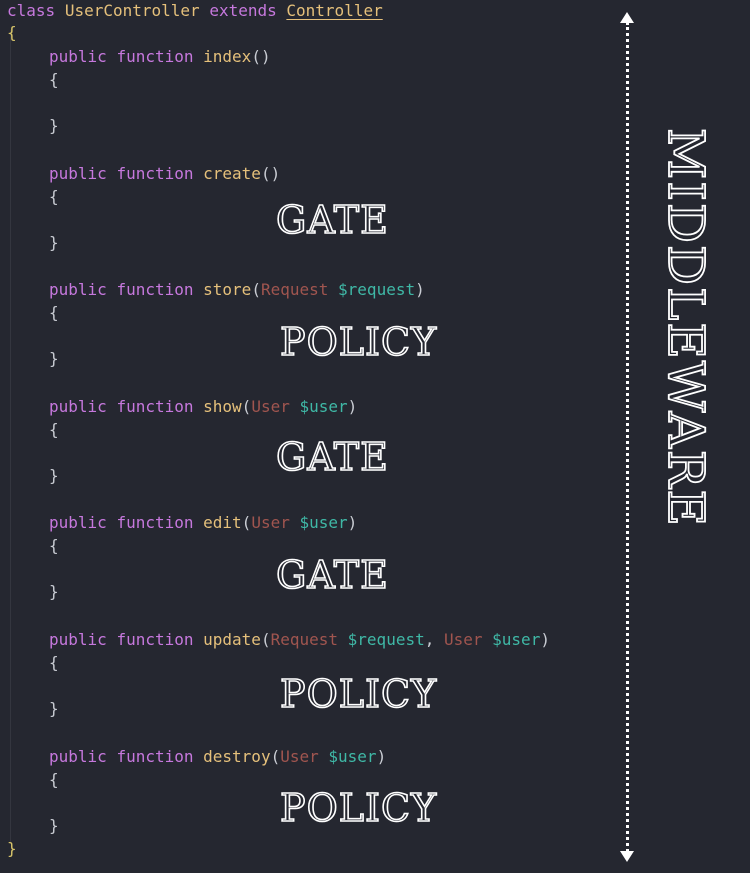 This screenshot has width=750, height=873. I want to click on policy-label-destroy: POLICY, so click(358, 808).